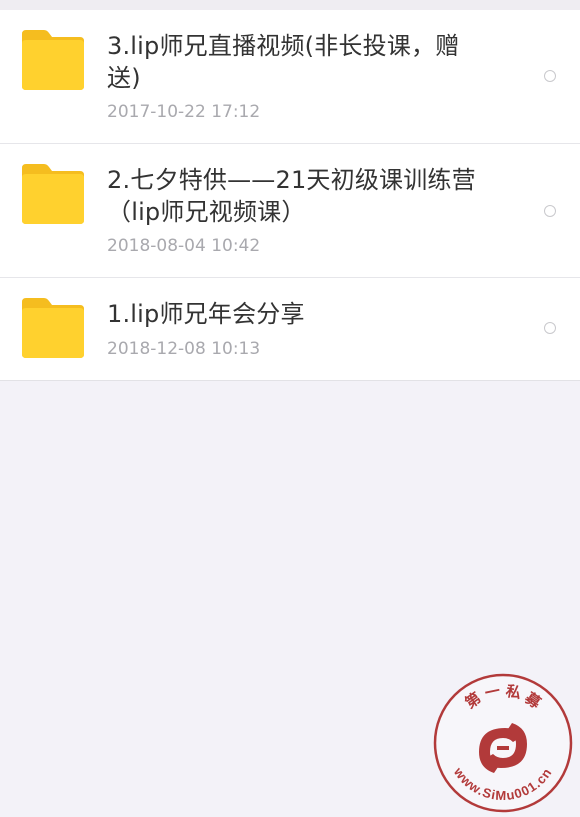 The height and width of the screenshot is (817, 580). Describe the element at coordinates (184, 112) in the screenshot. I see `file-date: 2017-10-22 17:12` at that location.